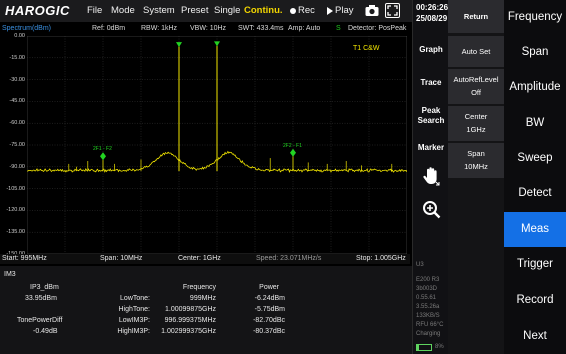  Describe the element at coordinates (432, 7) in the screenshot. I see `clock-time: 00:26:26` at that location.